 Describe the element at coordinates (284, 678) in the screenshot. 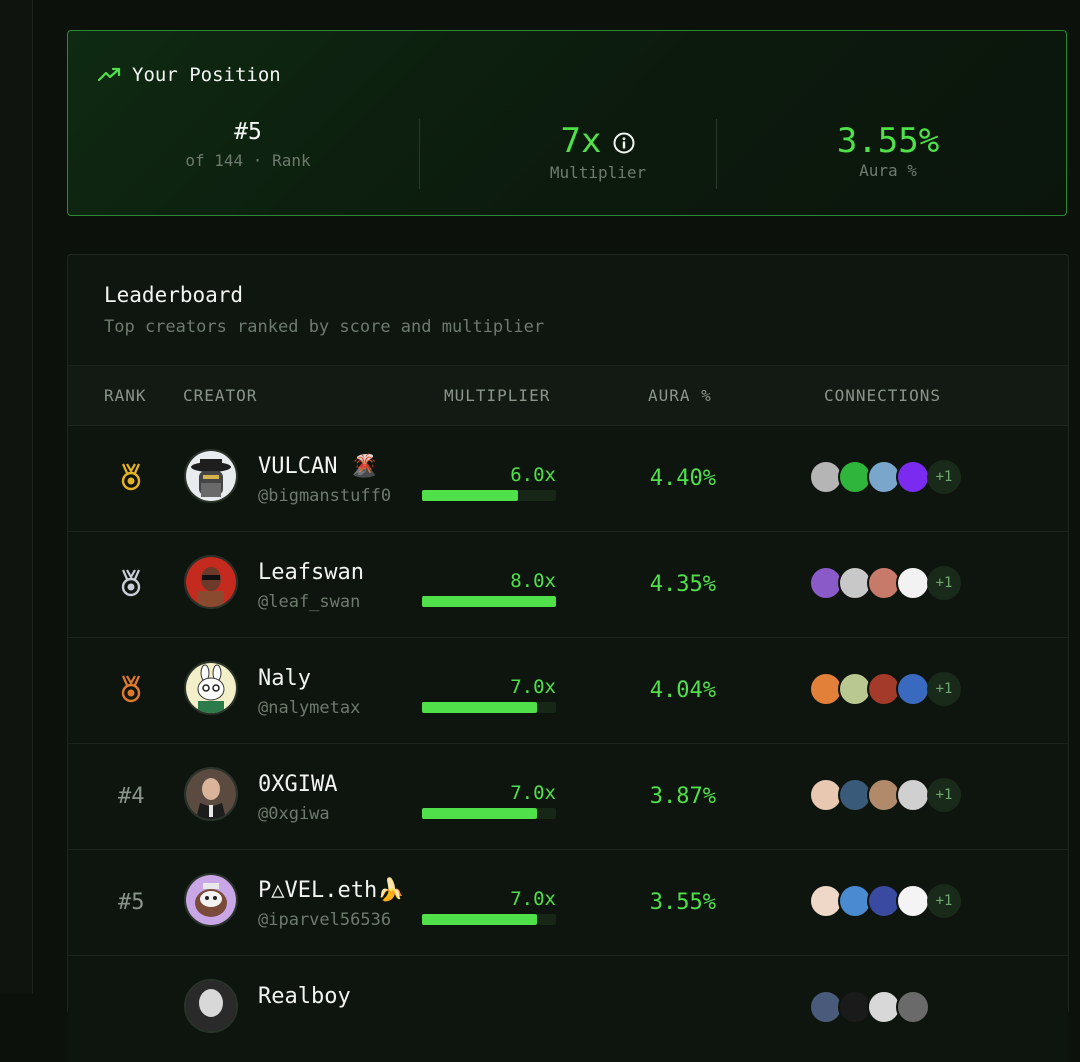

I see `creator-name: Naly` at that location.